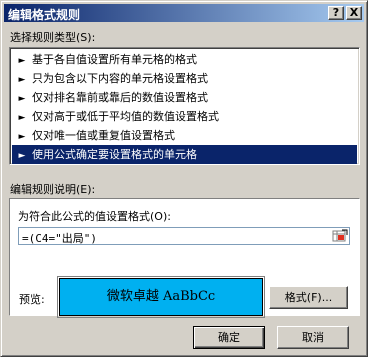 This screenshot has height=357, width=368. What do you see at coordinates (184, 135) in the screenshot?
I see `rule-item-unique-duplicate: ► 仅对唯一值或重复值设置格式` at bounding box center [184, 135].